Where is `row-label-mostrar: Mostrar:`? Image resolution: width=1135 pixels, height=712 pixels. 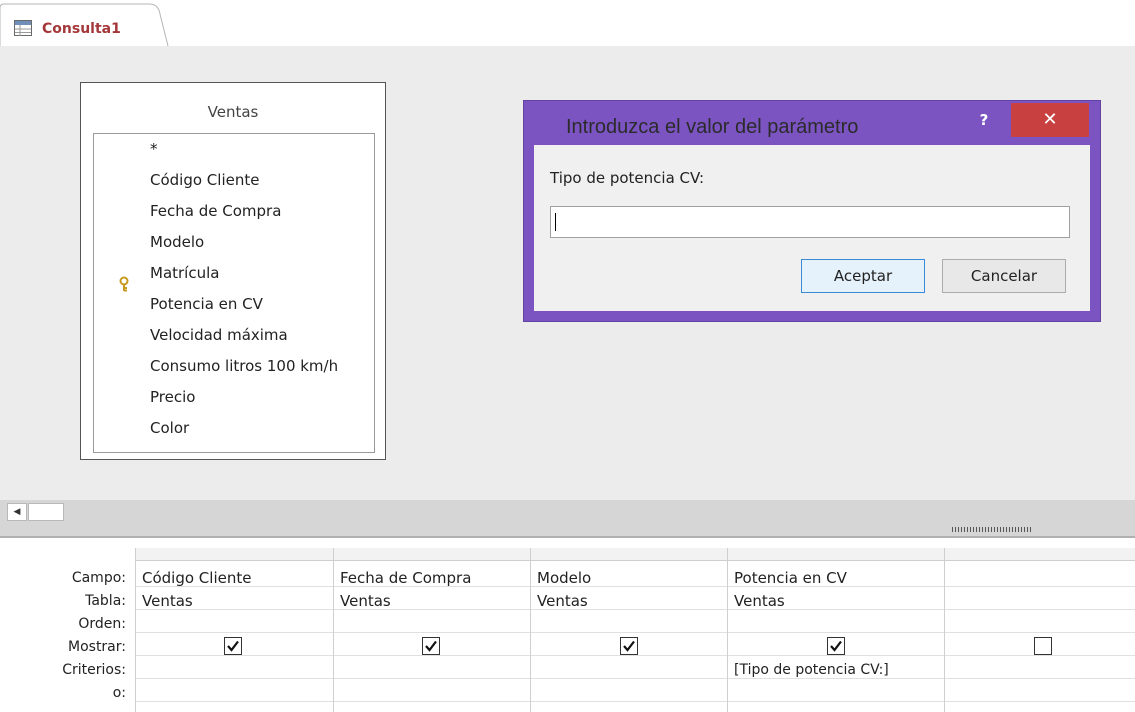
row-label-mostrar: Mostrar: is located at coordinates (97, 647).